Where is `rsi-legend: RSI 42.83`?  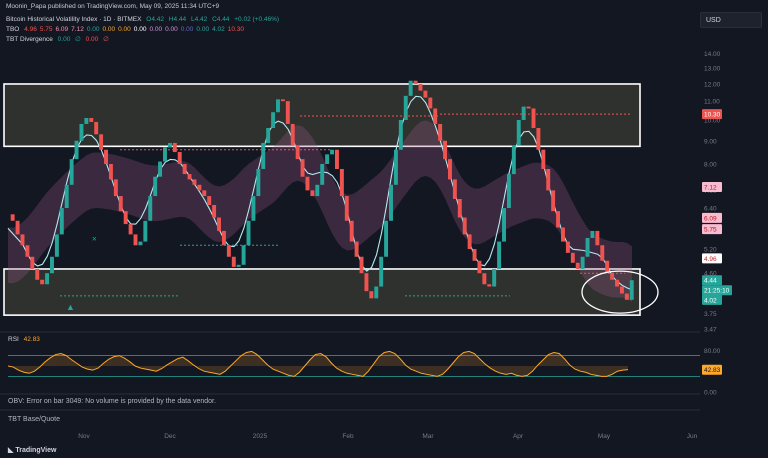
rsi-legend: RSI 42.83 is located at coordinates (25, 339).